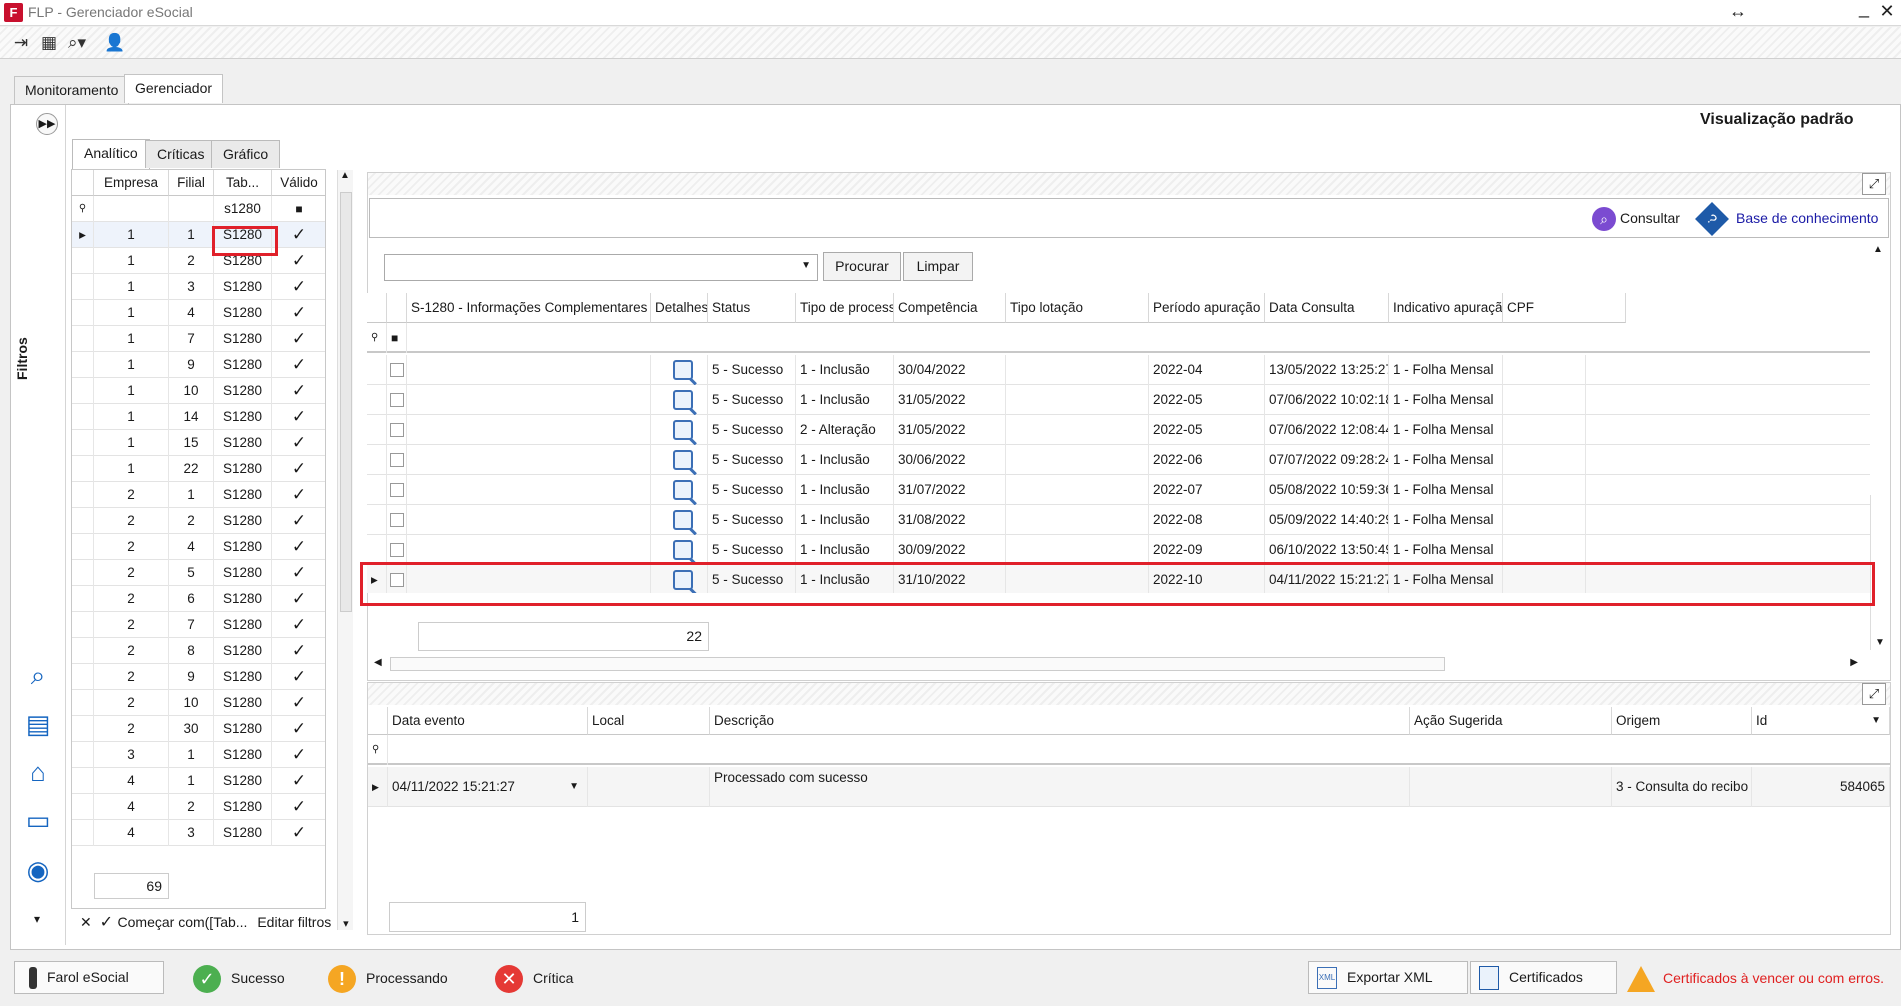 The image size is (1901, 1006). I want to click on row-checkbox, so click(397, 460).